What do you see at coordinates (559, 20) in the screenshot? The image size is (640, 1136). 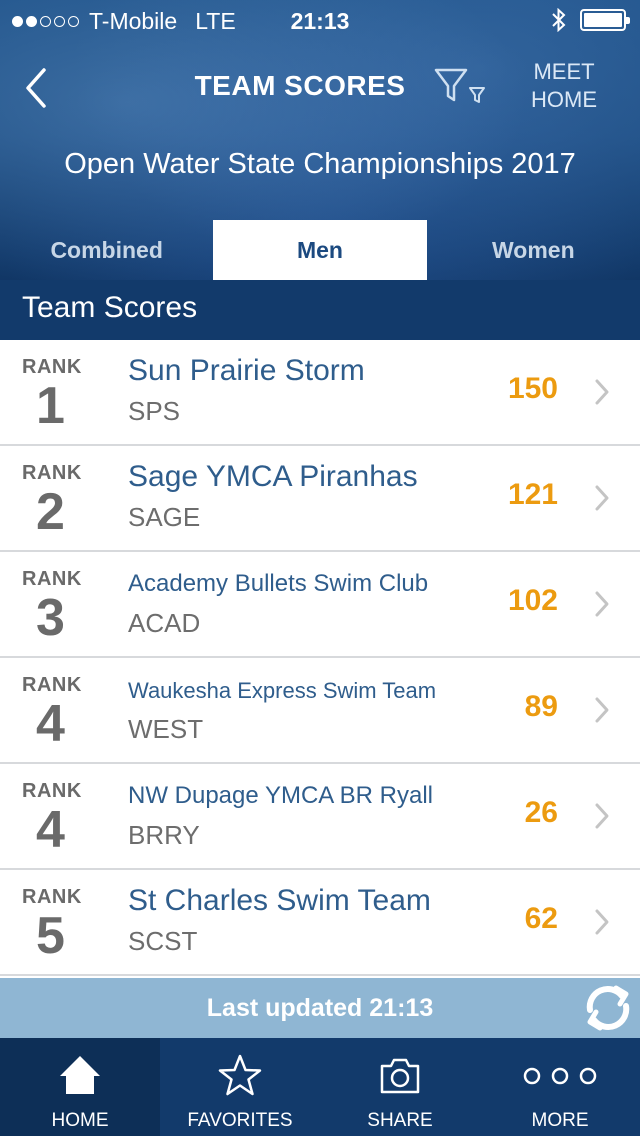 I see `bluetooth-icon` at bounding box center [559, 20].